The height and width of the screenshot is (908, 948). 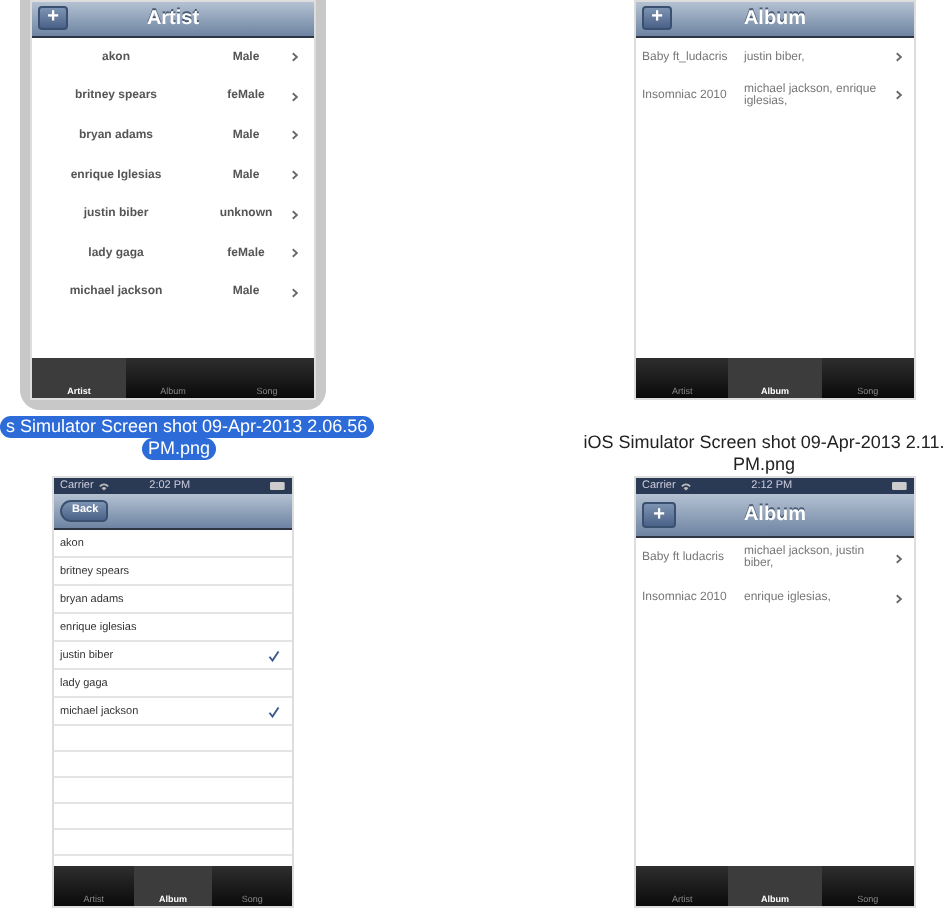 What do you see at coordinates (173, 19) in the screenshot?
I see `nav-title: Artist` at bounding box center [173, 19].